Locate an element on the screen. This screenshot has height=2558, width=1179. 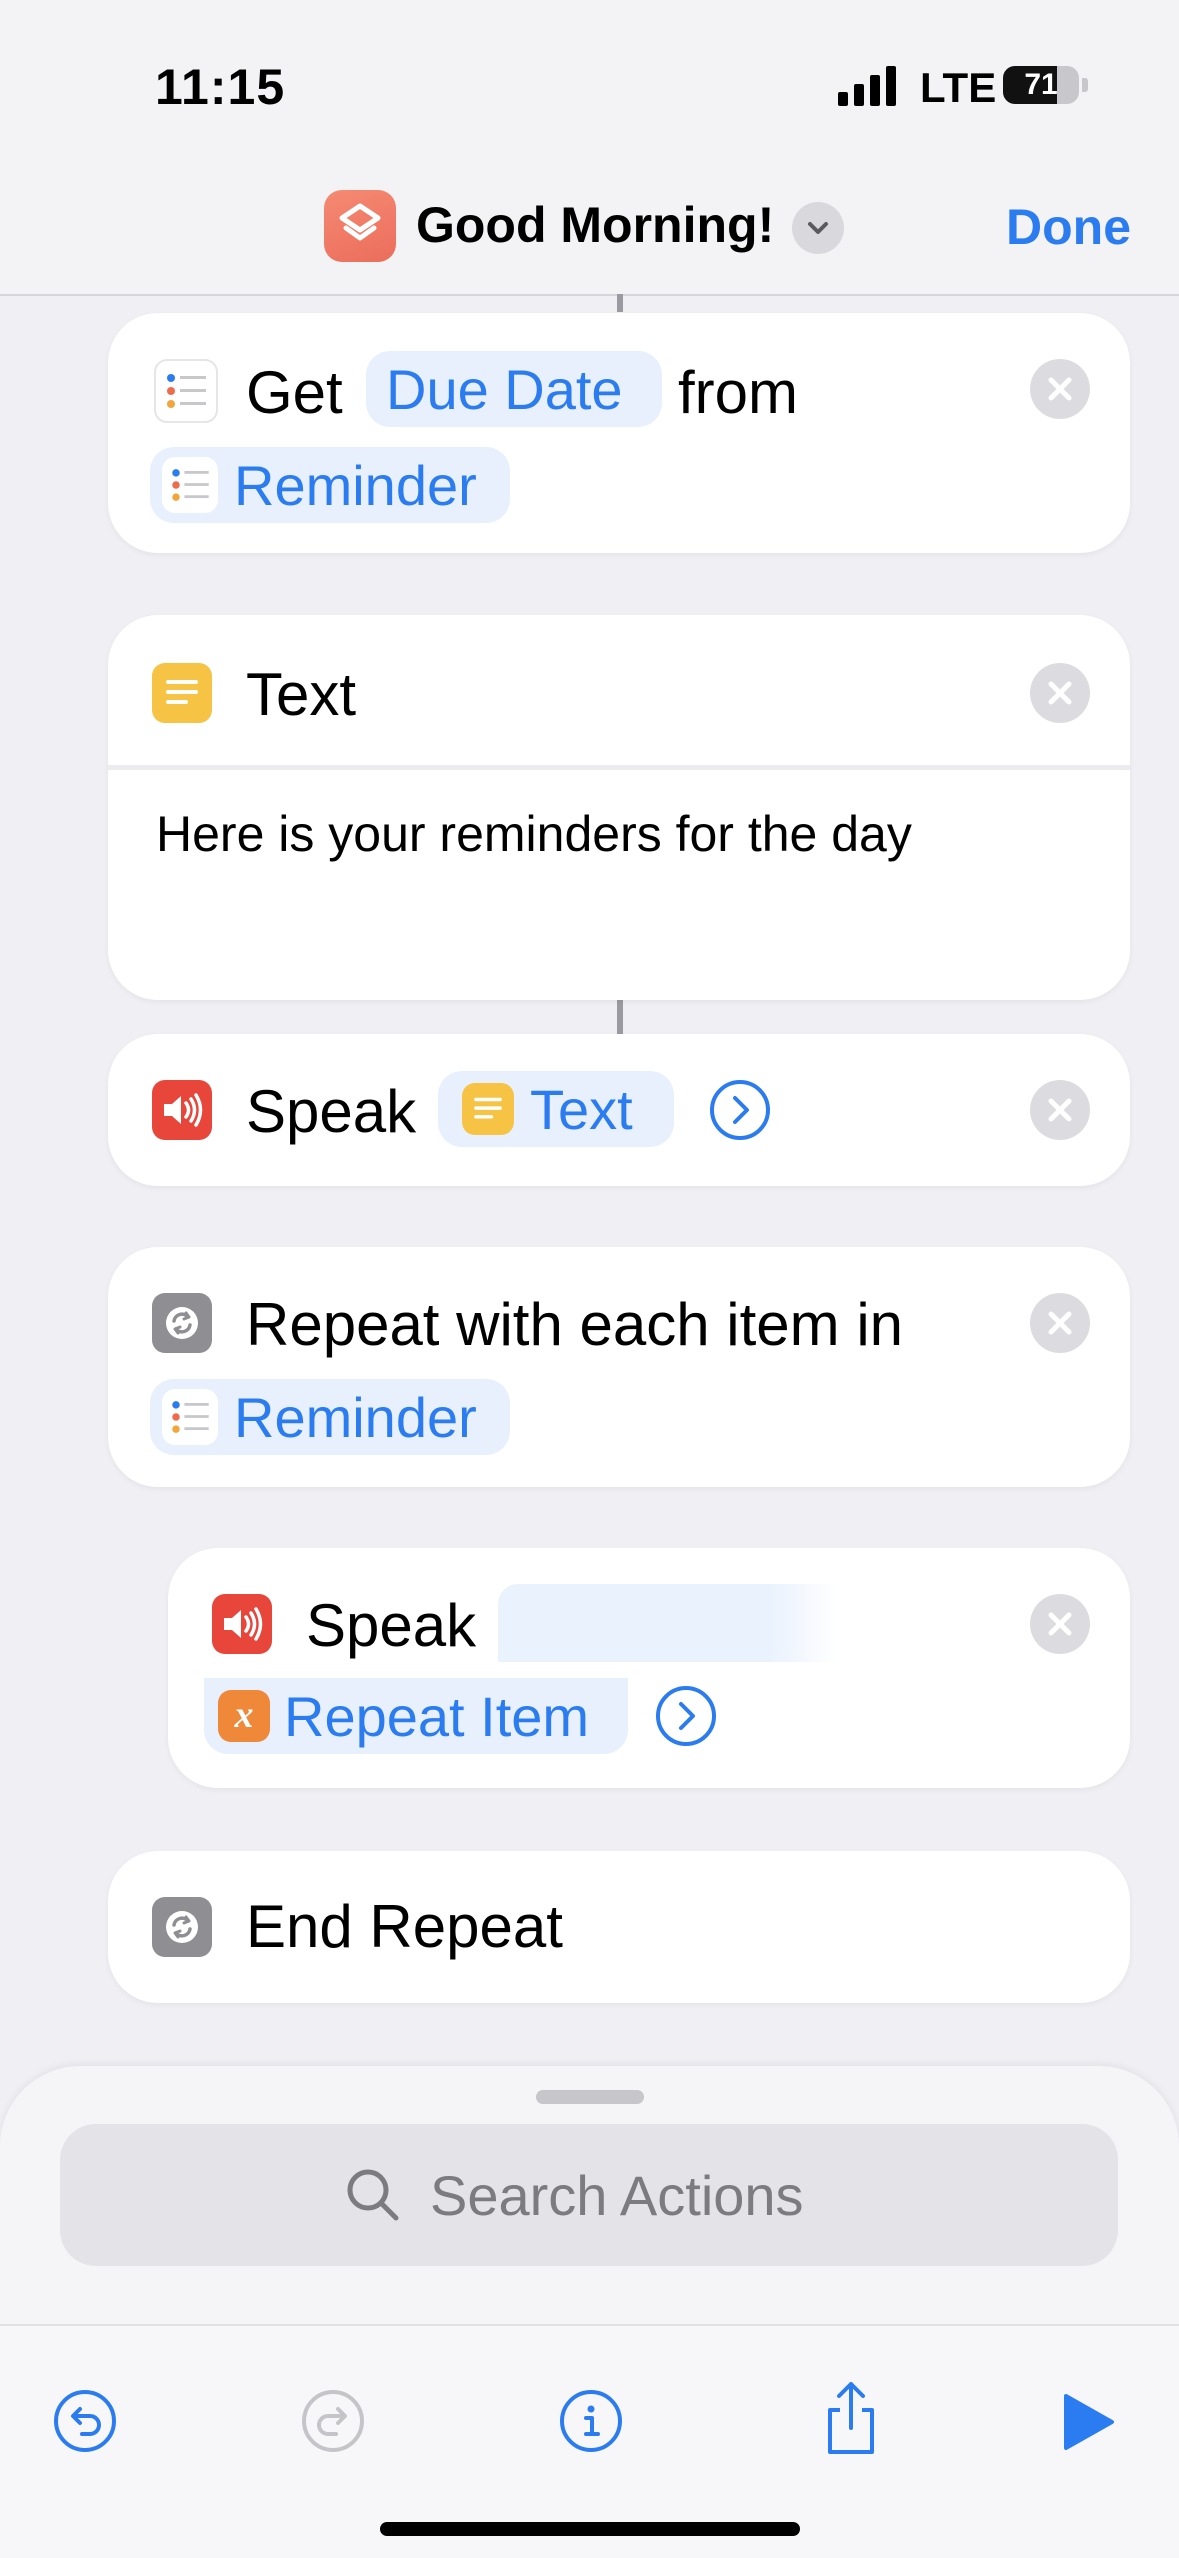
battery-icon: 71 is located at coordinates (1041, 85).